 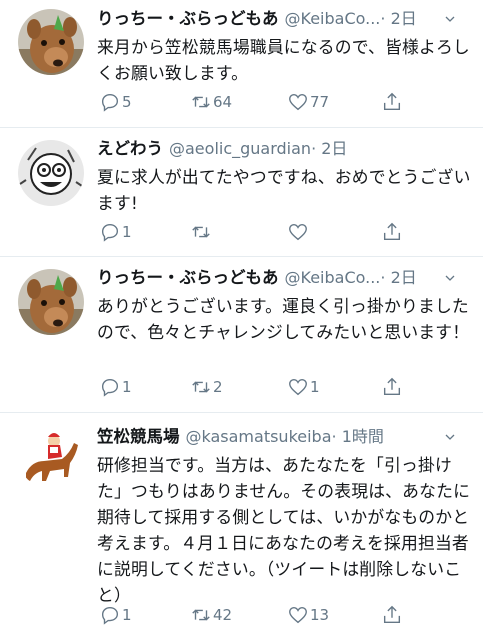 What do you see at coordinates (223, 102) in the screenshot?
I see `retweet-count: 64` at bounding box center [223, 102].